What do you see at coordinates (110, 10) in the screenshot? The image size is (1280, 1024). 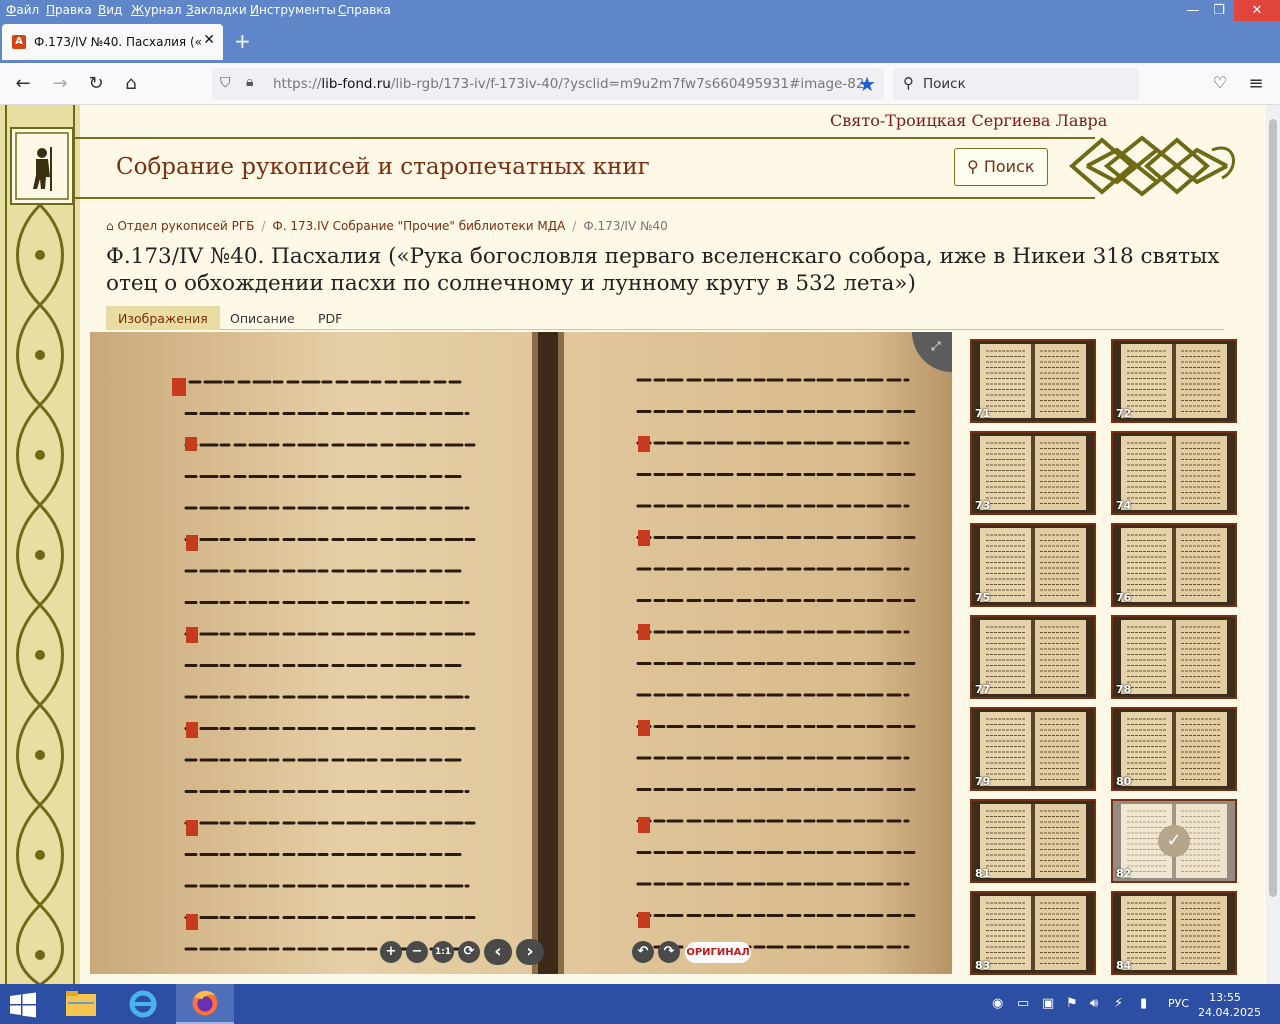 I see `menu-view: Вид` at bounding box center [110, 10].